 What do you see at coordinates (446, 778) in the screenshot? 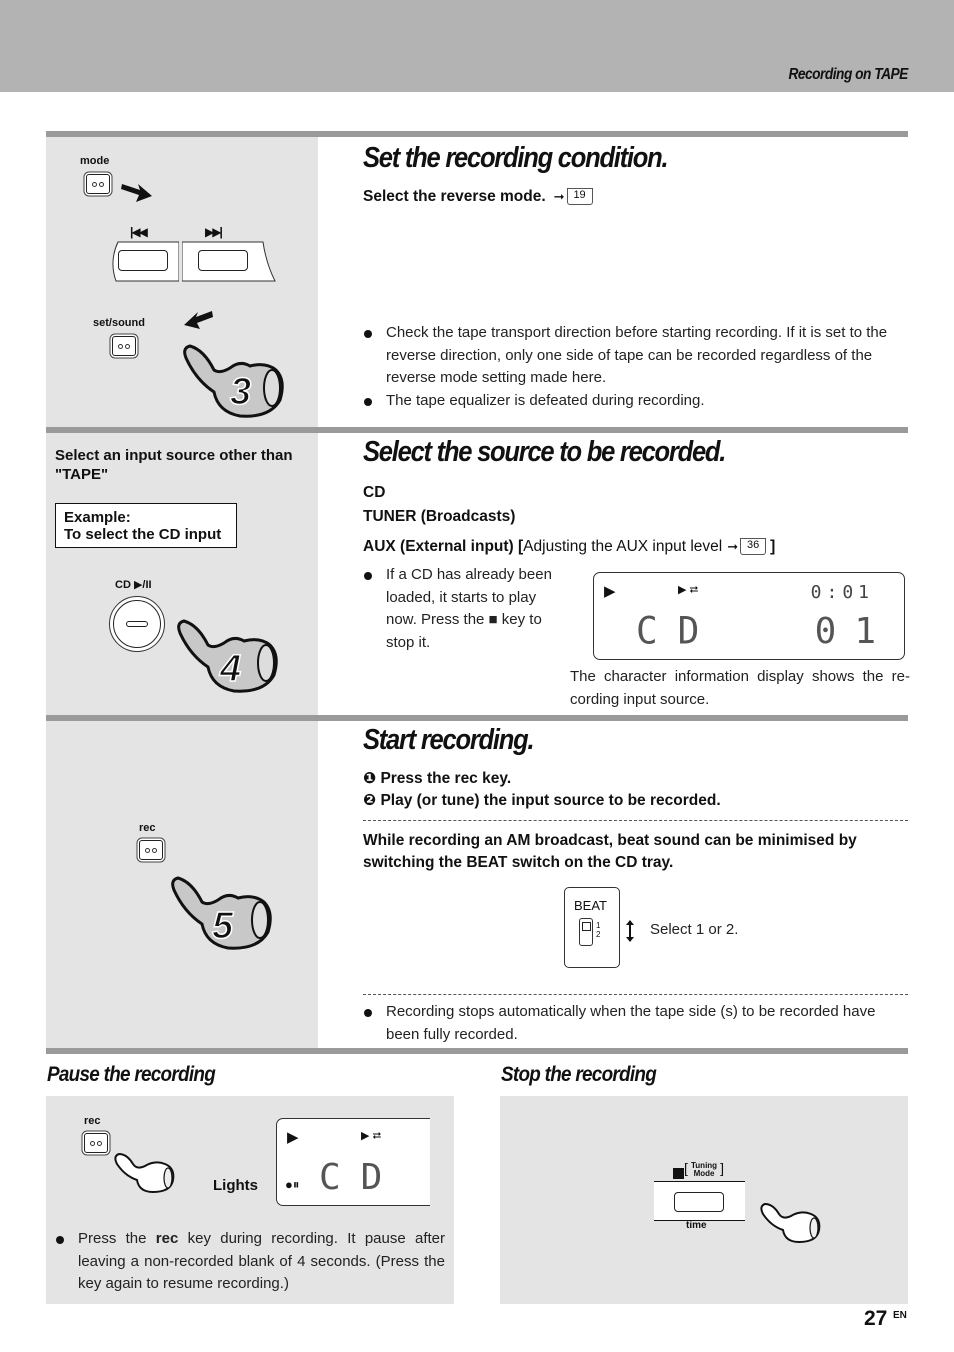
I see `substep-1-text: Press the rec key.` at bounding box center [446, 778].